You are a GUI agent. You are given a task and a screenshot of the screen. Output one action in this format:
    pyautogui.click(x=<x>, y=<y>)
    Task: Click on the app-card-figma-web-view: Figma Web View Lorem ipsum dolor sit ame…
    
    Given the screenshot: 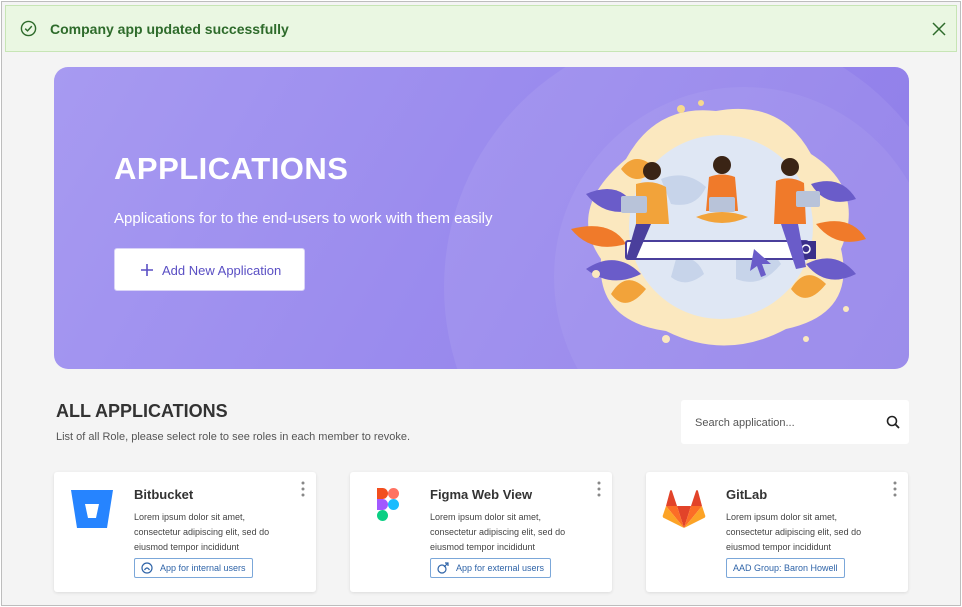 What is the action you would take?
    pyautogui.click(x=481, y=532)
    